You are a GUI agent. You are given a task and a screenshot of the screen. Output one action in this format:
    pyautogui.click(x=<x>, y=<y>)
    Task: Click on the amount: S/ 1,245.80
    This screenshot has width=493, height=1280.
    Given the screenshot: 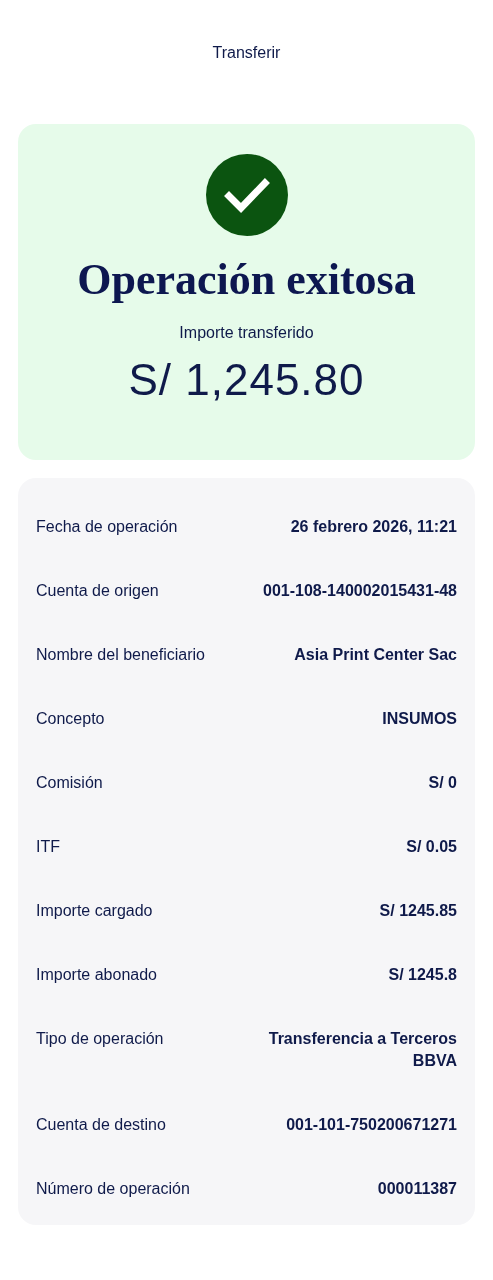 What is the action you would take?
    pyautogui.click(x=246, y=380)
    